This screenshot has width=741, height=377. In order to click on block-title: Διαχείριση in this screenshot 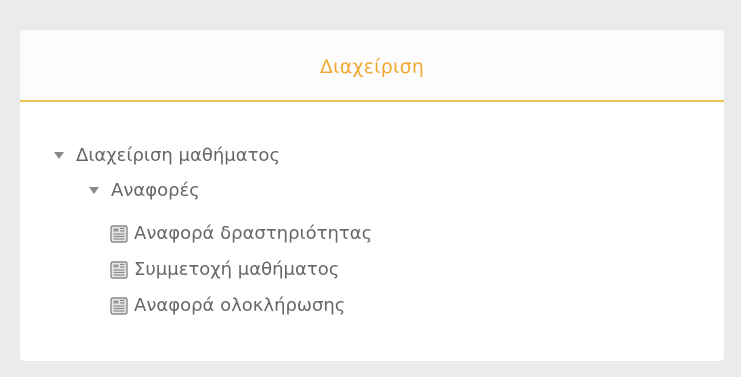, I will do `click(372, 67)`.